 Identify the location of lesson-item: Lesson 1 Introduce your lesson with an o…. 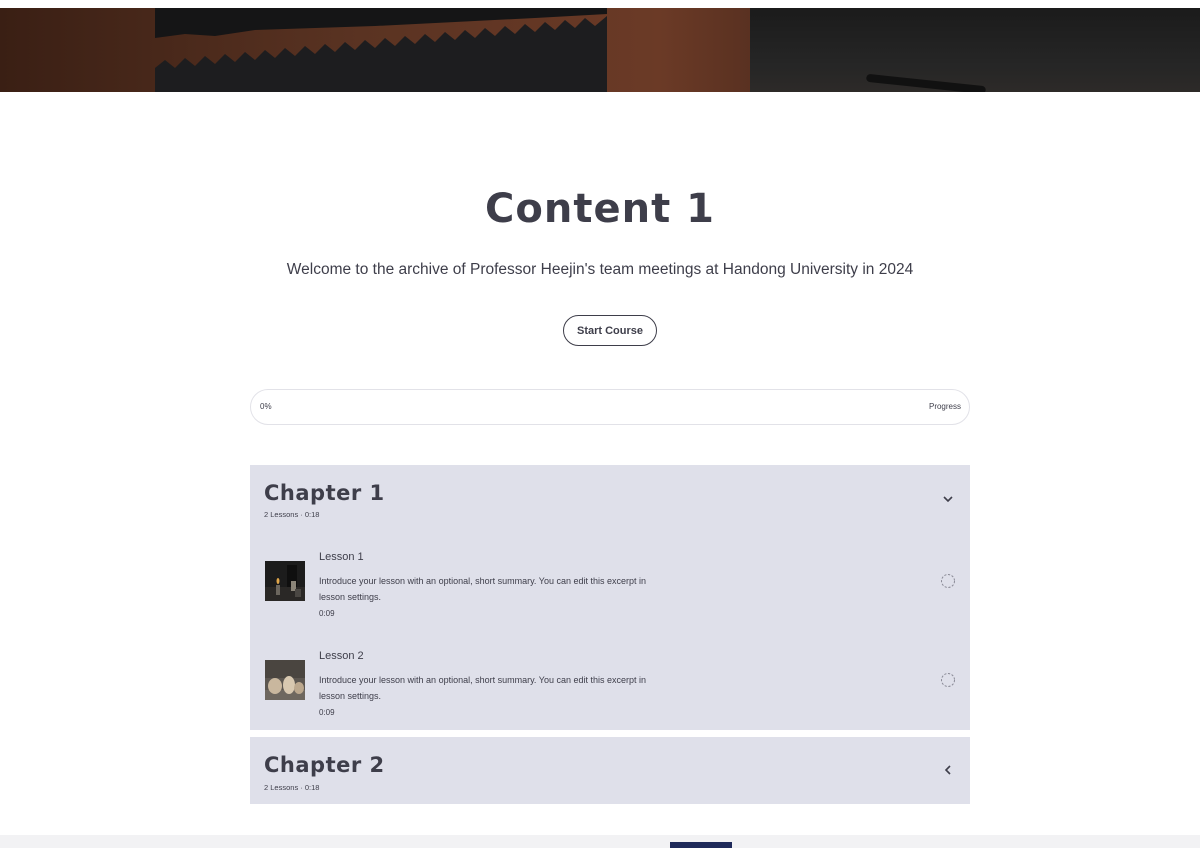
(610, 594).